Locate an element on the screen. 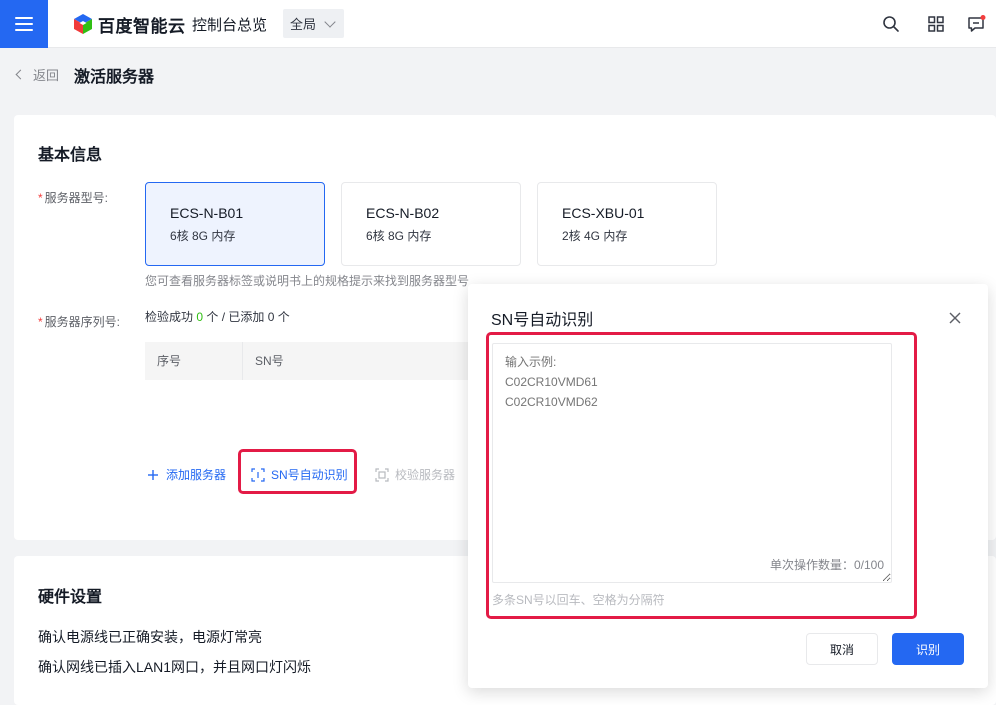 Image resolution: width=996 pixels, height=705 pixels. spec-name: ECS-N-B02 is located at coordinates (403, 213).